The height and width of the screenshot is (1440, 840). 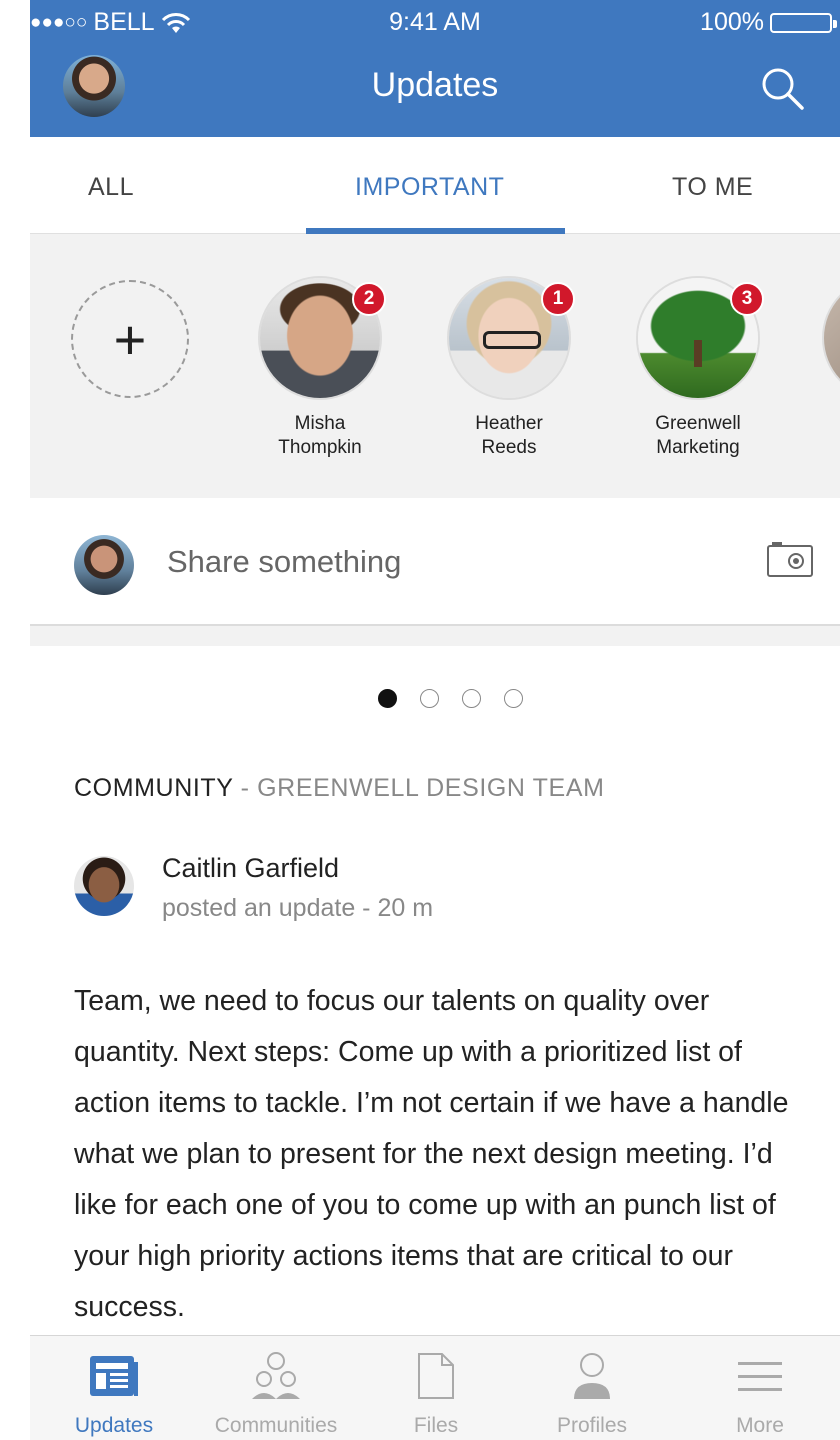 I want to click on page-dot-active, so click(x=387, y=698).